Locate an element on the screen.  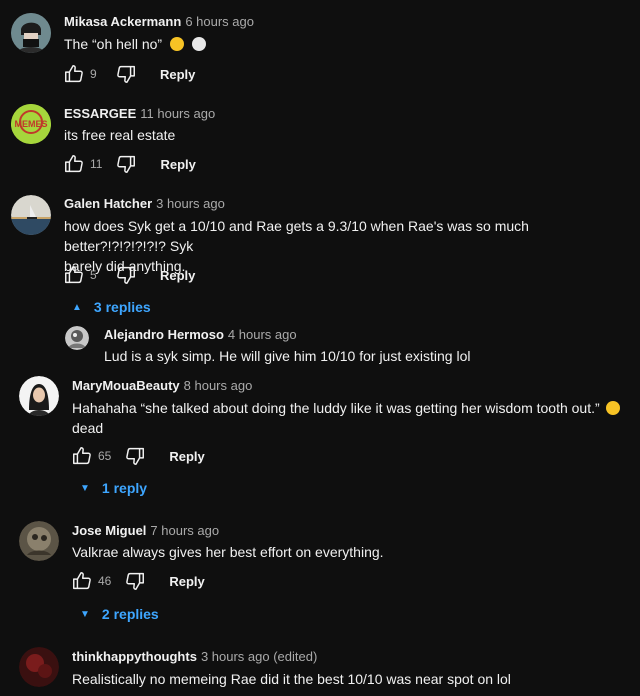
comment-actions: 5 Reply is located at coordinates (128, 275).